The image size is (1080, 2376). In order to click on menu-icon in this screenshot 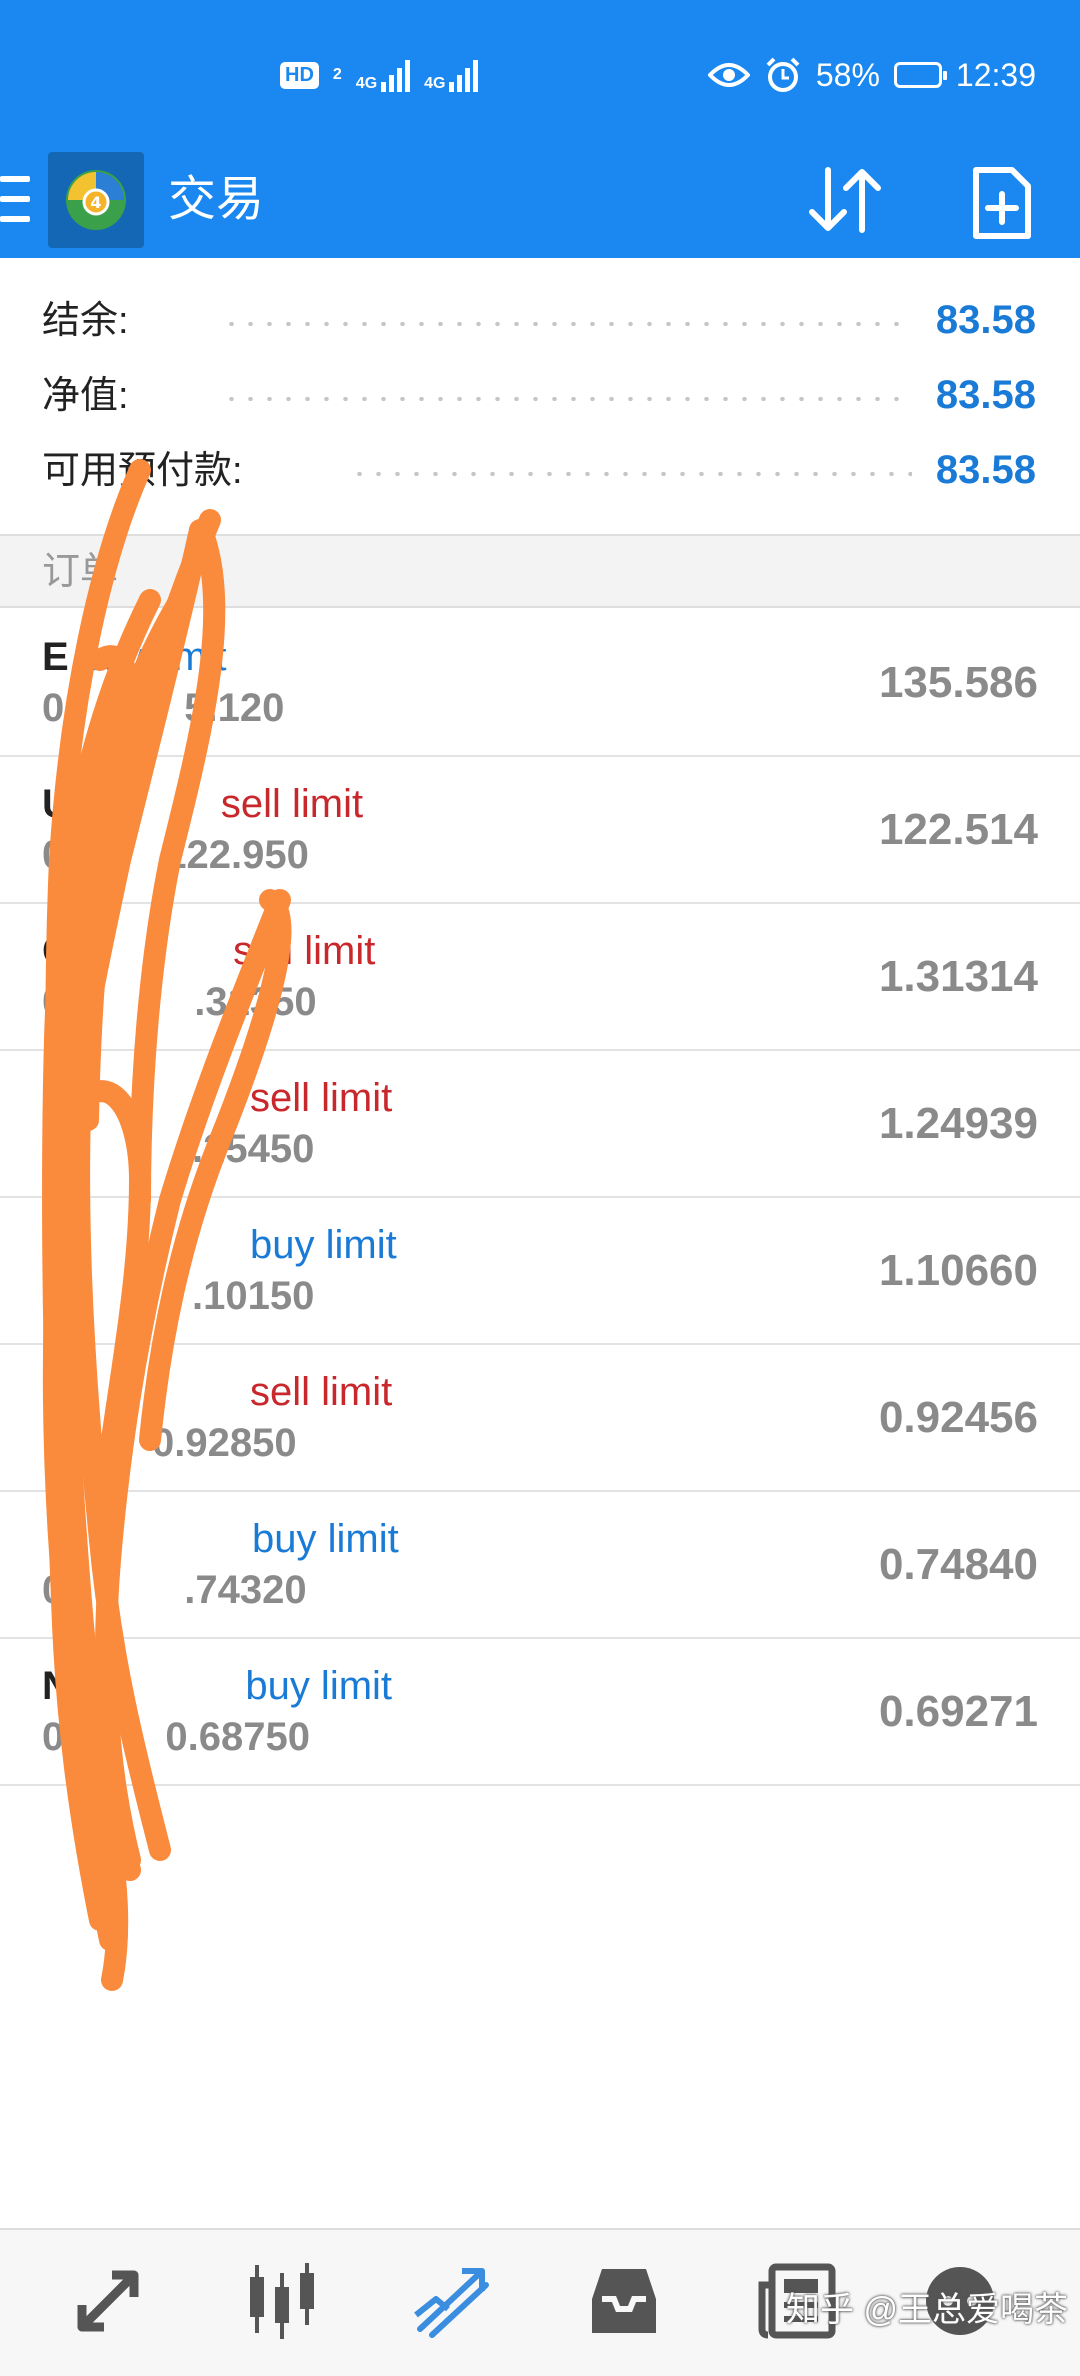, I will do `click(15, 200)`.